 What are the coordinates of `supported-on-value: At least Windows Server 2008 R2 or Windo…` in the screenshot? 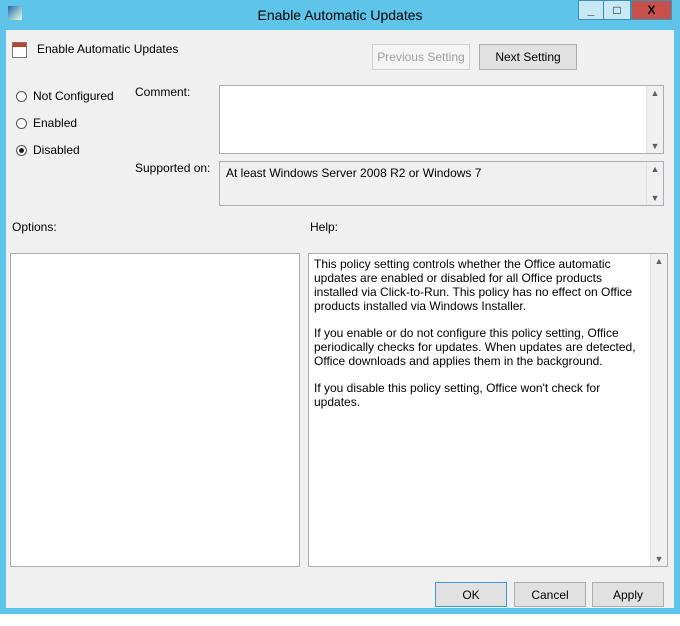 It's located at (354, 173).